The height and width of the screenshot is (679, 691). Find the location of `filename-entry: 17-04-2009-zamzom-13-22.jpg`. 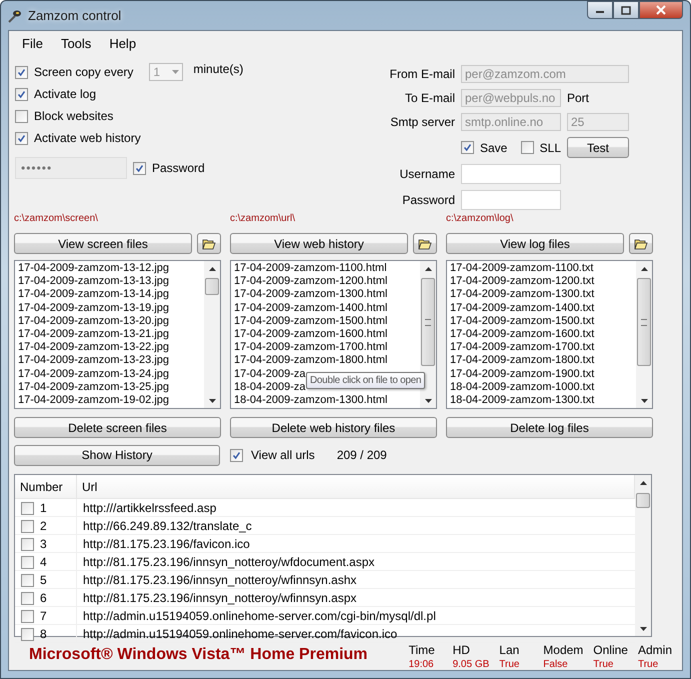

filename-entry: 17-04-2009-zamzom-13-22.jpg is located at coordinates (109, 347).